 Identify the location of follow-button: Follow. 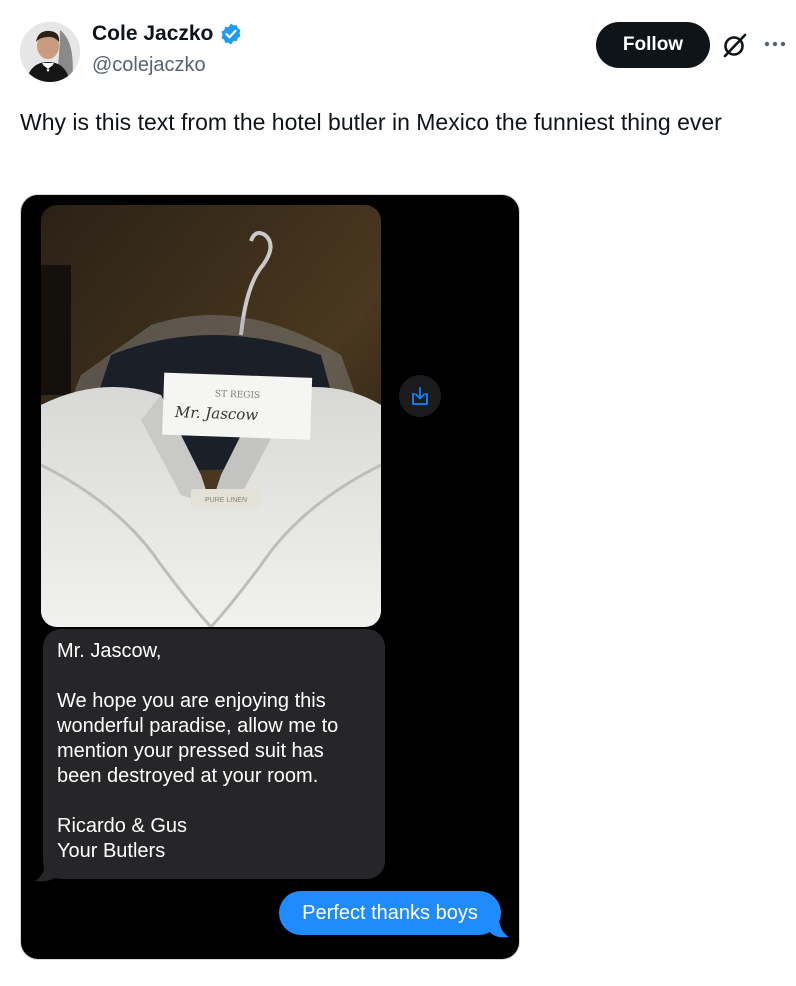
(653, 45).